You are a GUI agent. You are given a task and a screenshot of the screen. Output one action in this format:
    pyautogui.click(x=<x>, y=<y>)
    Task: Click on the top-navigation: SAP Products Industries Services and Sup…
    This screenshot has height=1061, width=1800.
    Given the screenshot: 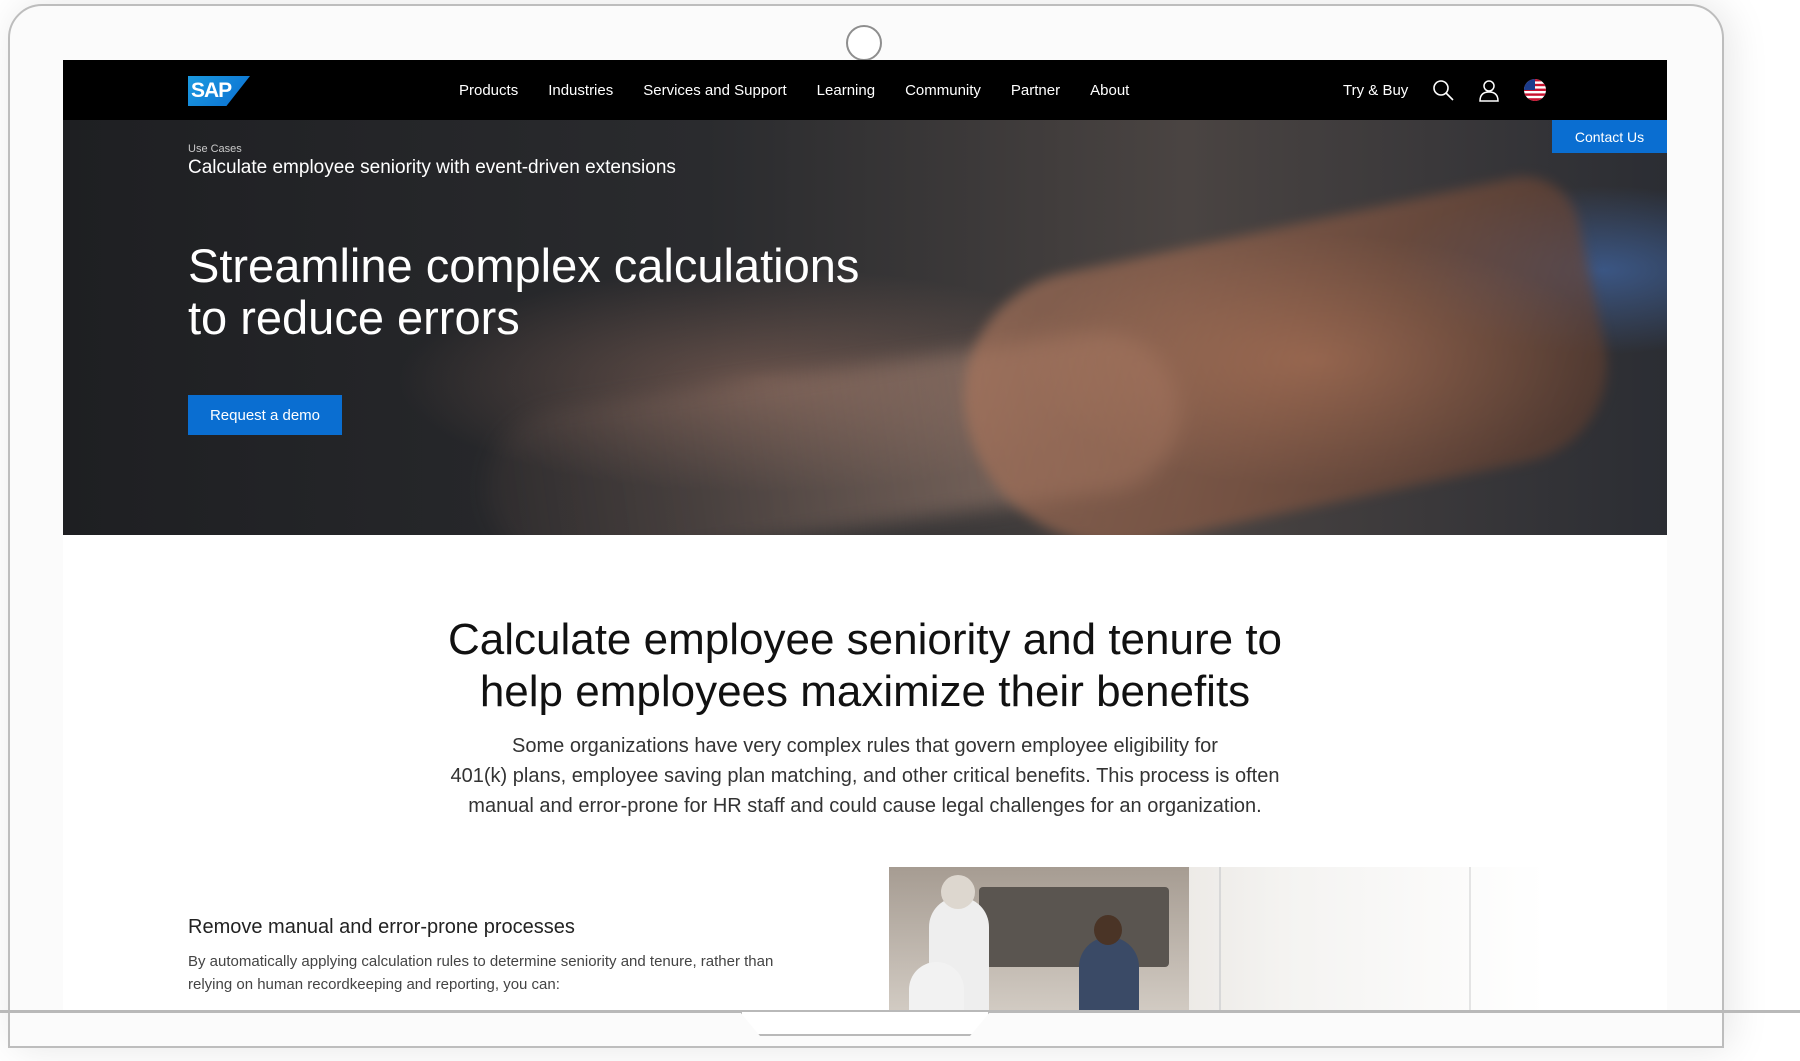 What is the action you would take?
    pyautogui.click(x=865, y=90)
    